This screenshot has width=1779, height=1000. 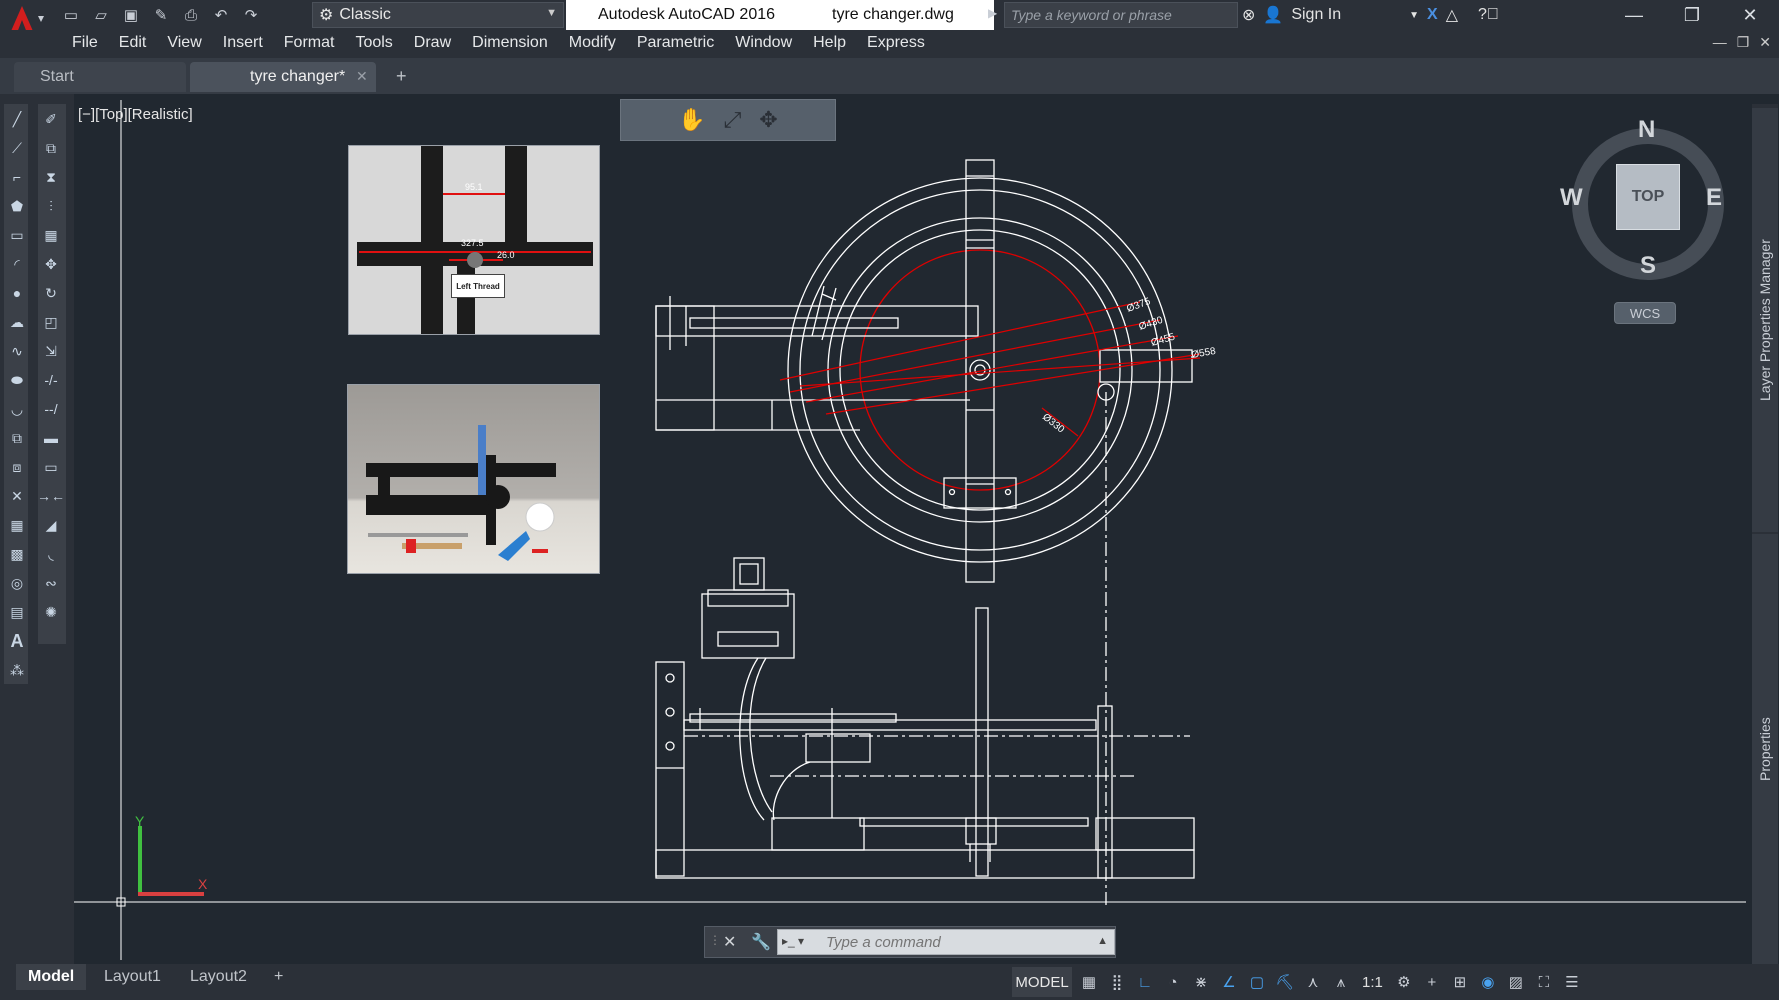 What do you see at coordinates (1117, 982) in the screenshot?
I see `snap-icon: ⣿` at bounding box center [1117, 982].